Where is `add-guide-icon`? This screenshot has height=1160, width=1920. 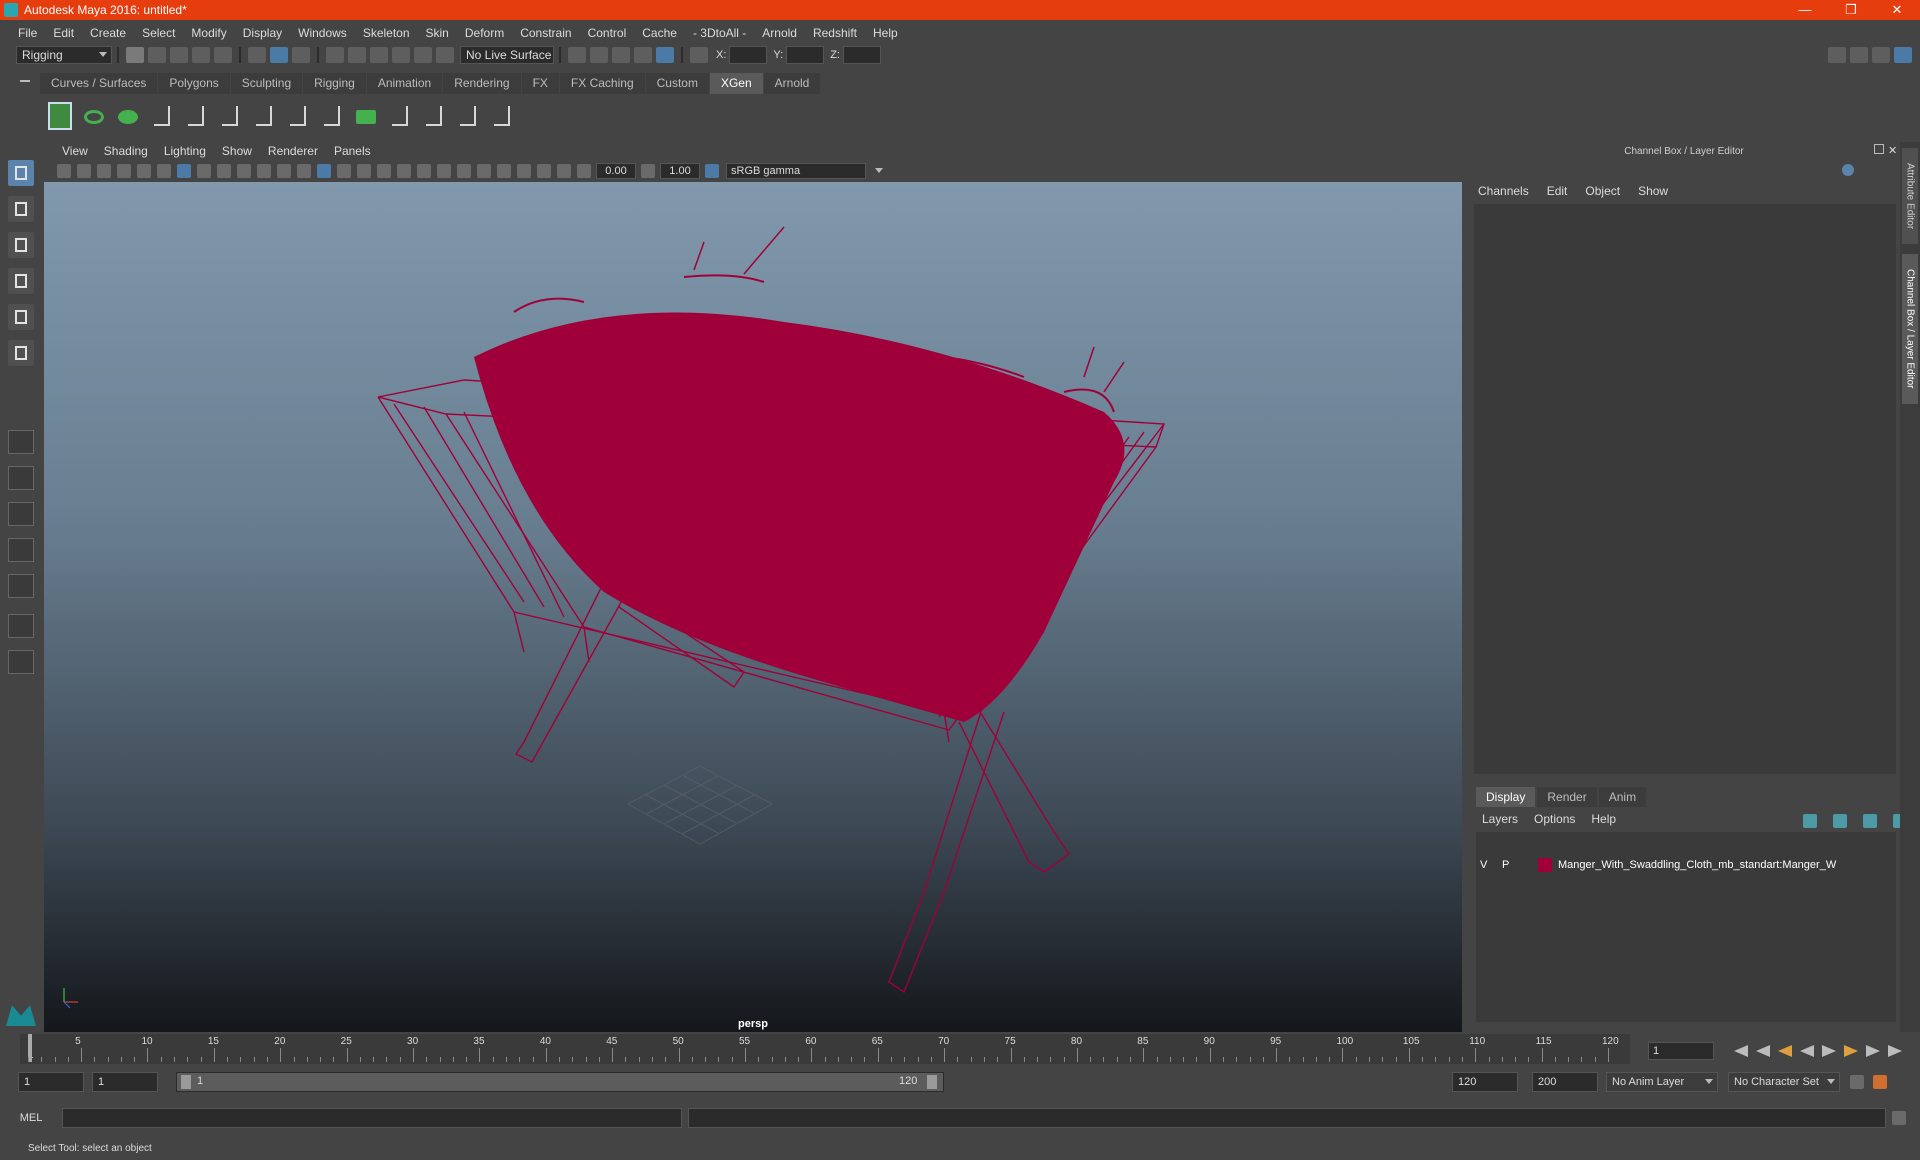 add-guide-icon is located at coordinates (162, 116).